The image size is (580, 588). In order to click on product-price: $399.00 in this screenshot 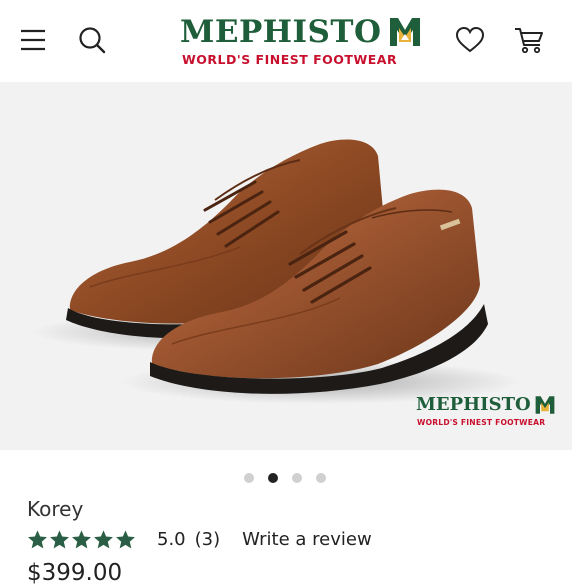, I will do `click(75, 573)`.